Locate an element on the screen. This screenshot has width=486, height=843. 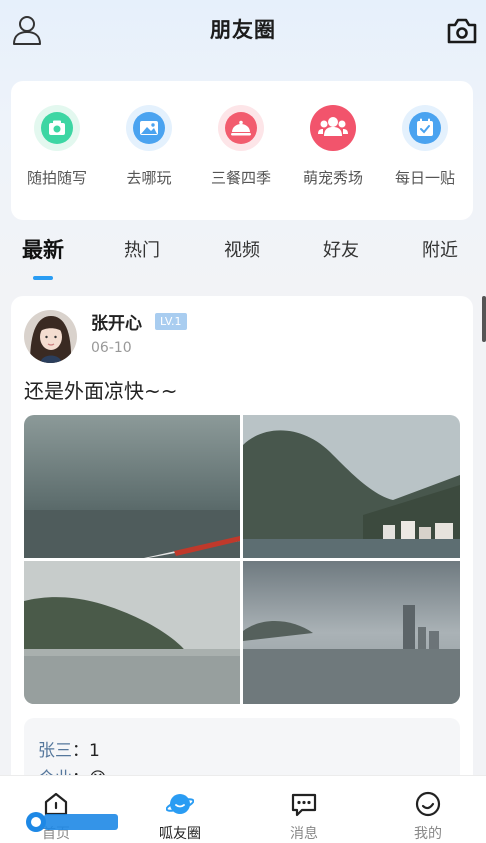
comment-colon: ： is located at coordinates (80, 751).